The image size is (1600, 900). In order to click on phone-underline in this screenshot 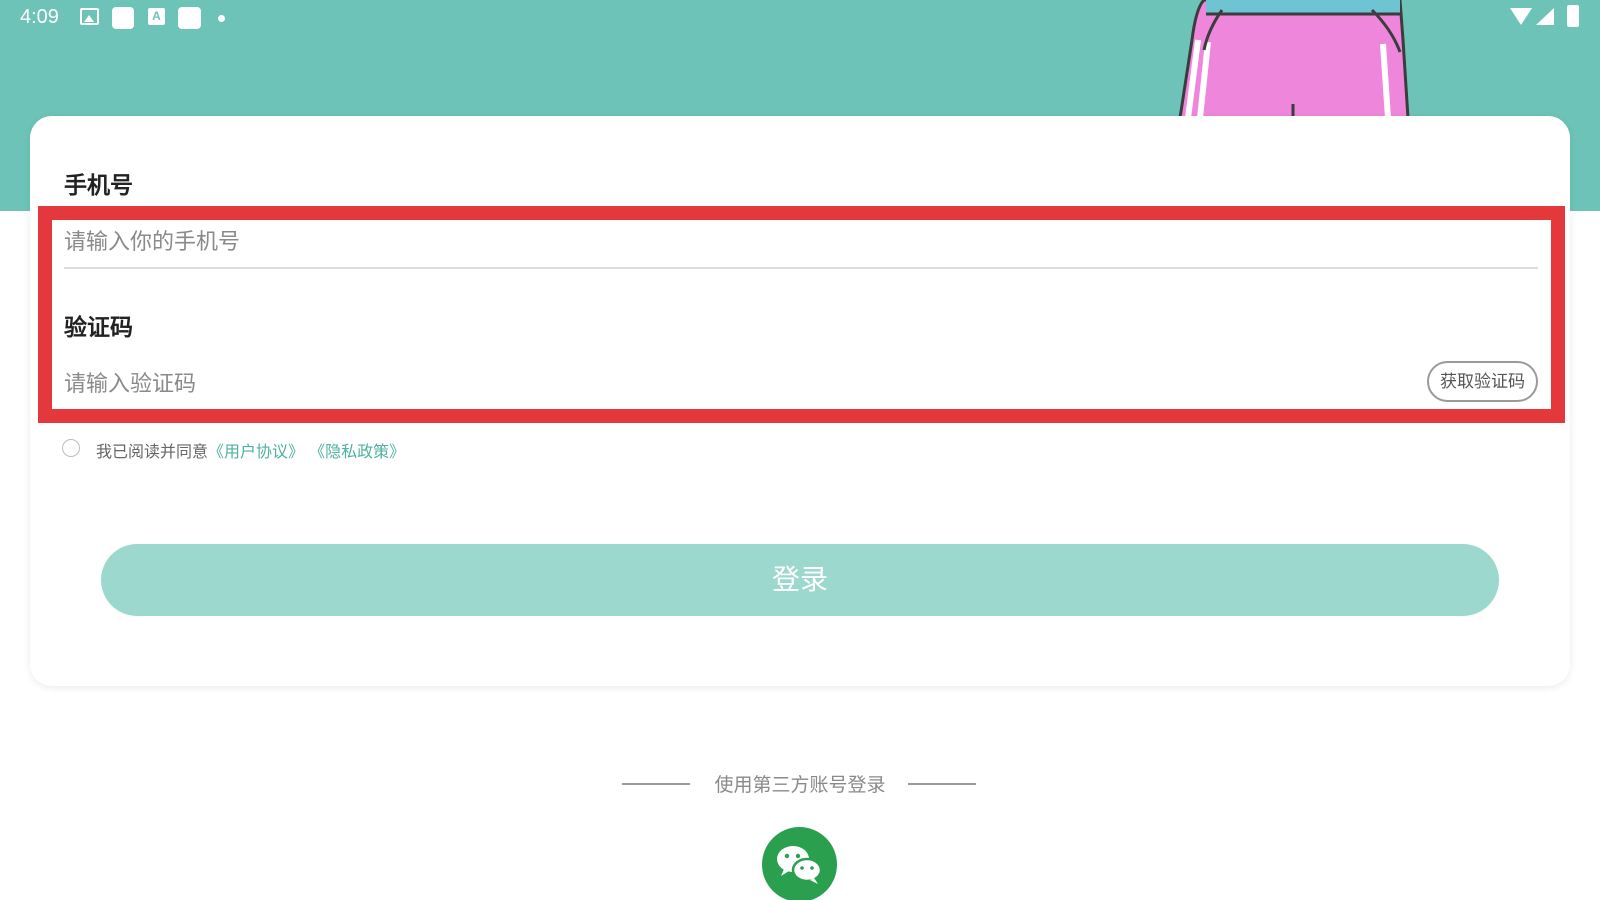, I will do `click(801, 268)`.